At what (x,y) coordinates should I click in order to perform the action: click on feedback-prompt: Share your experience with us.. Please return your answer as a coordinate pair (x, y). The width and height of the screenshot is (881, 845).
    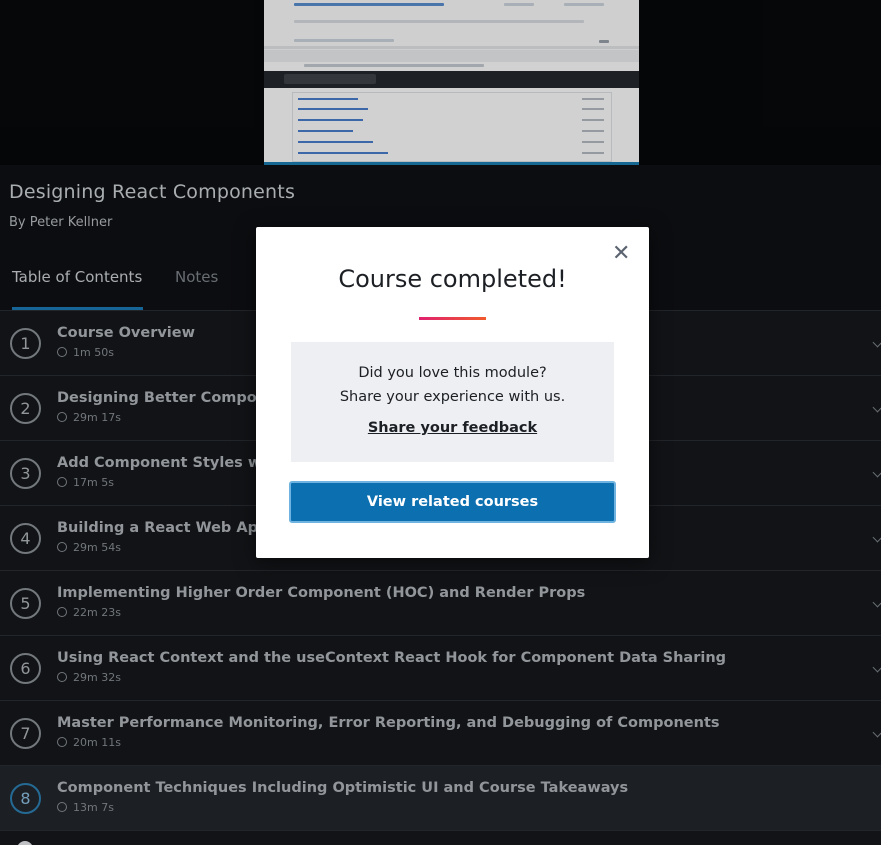
    Looking at the image, I should click on (452, 397).